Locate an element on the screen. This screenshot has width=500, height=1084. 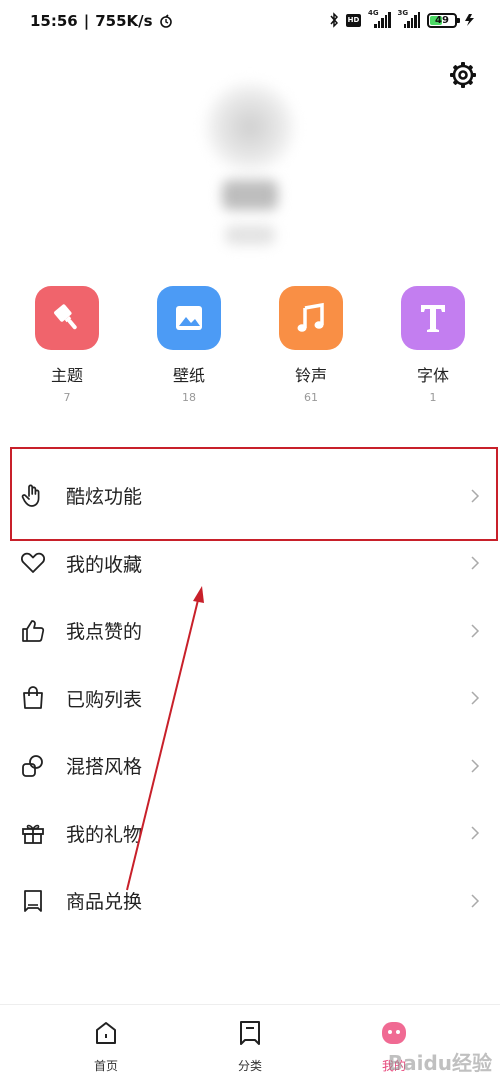
status-right: HD 4G 3G 49 is located at coordinates (402, 18).